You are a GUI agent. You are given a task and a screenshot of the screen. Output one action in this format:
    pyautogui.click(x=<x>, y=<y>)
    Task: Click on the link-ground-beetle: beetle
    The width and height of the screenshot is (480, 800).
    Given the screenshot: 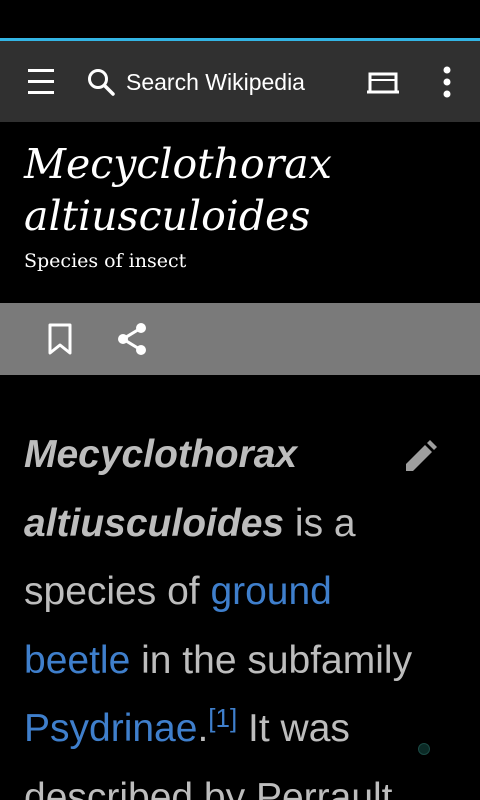 What is the action you would take?
    pyautogui.click(x=77, y=660)
    